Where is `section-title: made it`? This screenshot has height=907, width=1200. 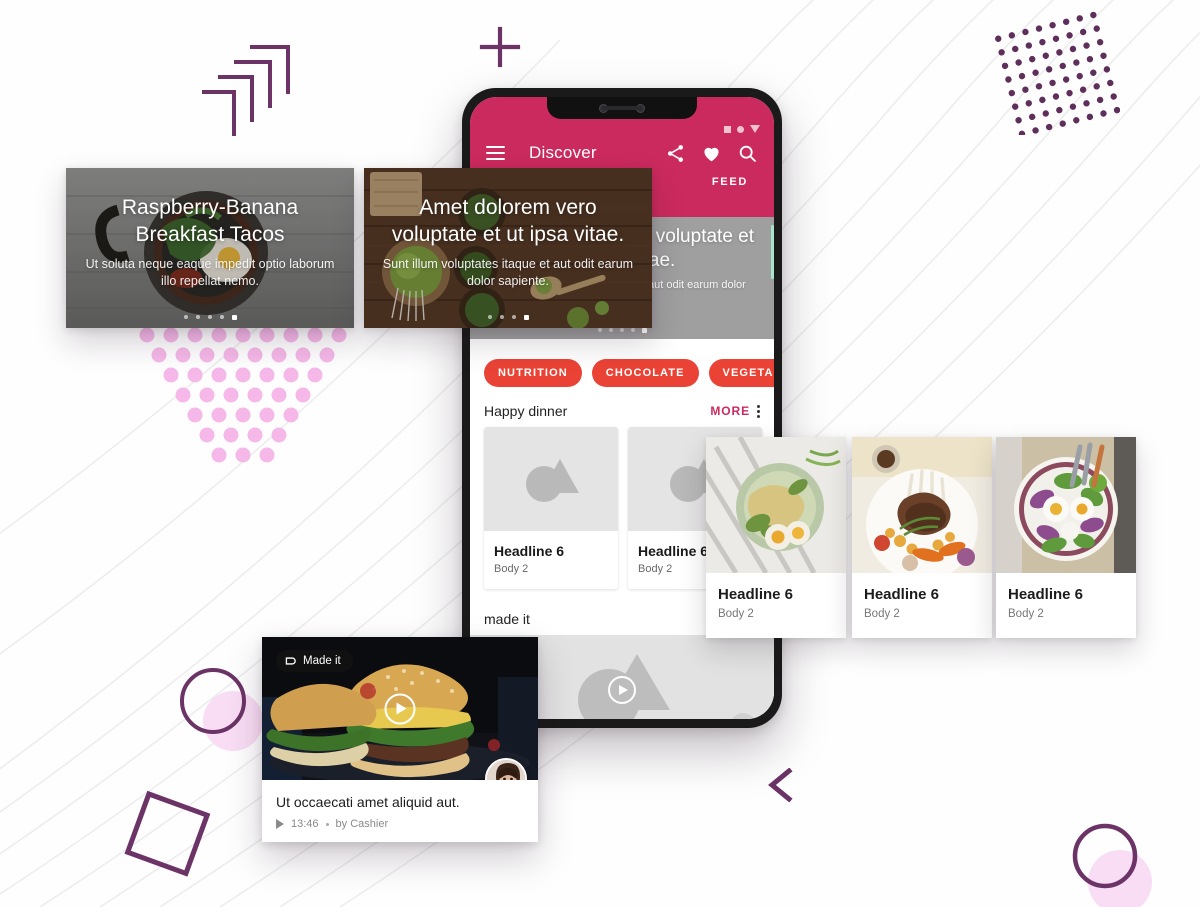
section-title: made it is located at coordinates (507, 619).